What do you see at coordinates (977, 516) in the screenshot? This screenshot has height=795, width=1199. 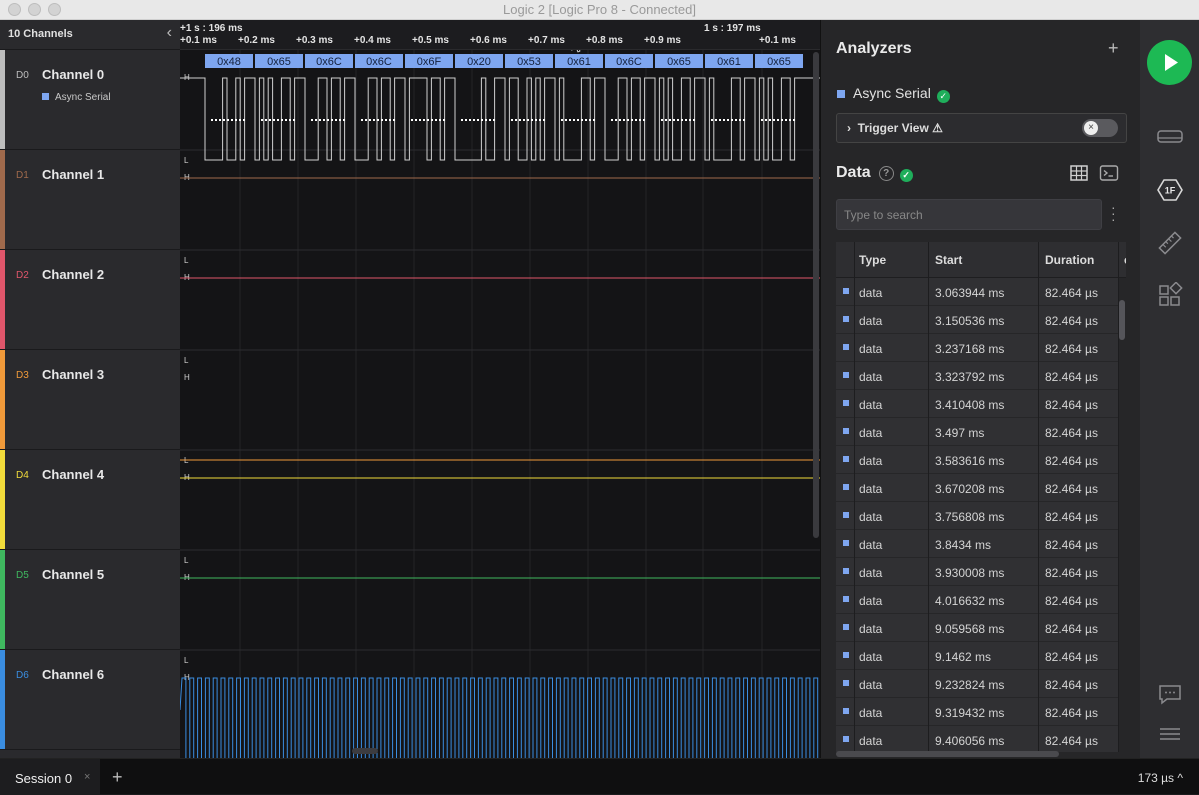 I see `table-row: data 3.756808 ms 82.464 µs` at bounding box center [977, 516].